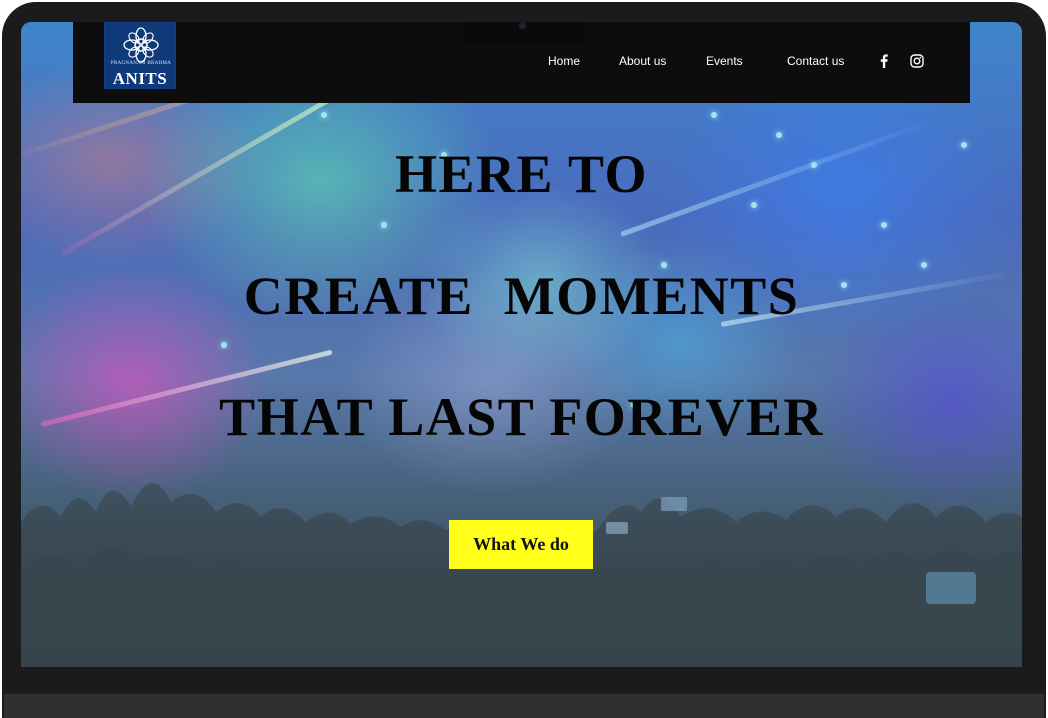  Describe the element at coordinates (815, 61) in the screenshot. I see `nav-contact: Contact us` at that location.